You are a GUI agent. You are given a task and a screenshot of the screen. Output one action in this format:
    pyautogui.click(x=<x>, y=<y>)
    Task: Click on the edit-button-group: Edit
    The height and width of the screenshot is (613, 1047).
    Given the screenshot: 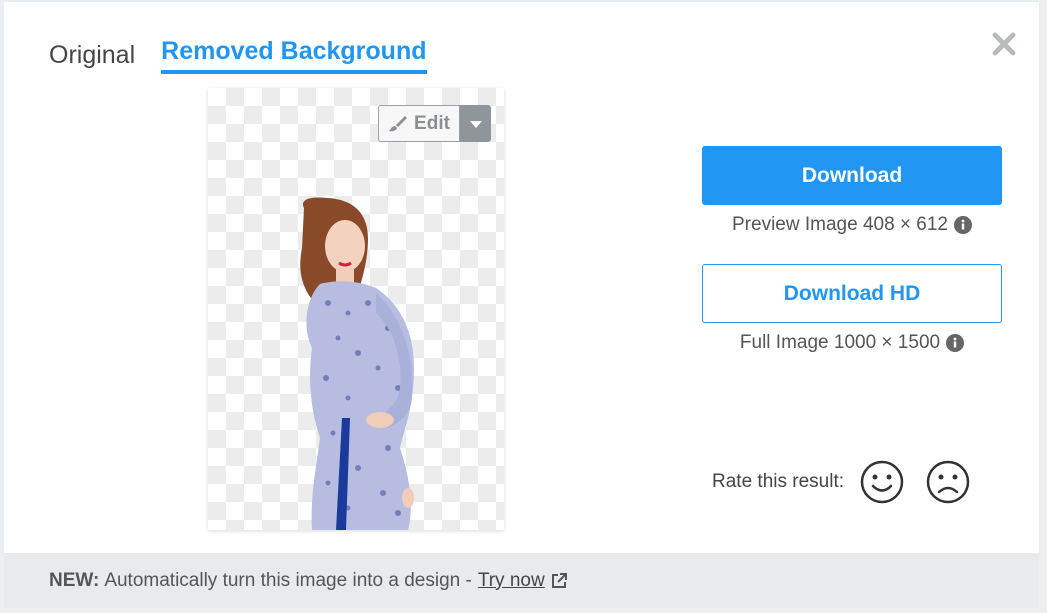 What is the action you would take?
    pyautogui.click(x=434, y=123)
    